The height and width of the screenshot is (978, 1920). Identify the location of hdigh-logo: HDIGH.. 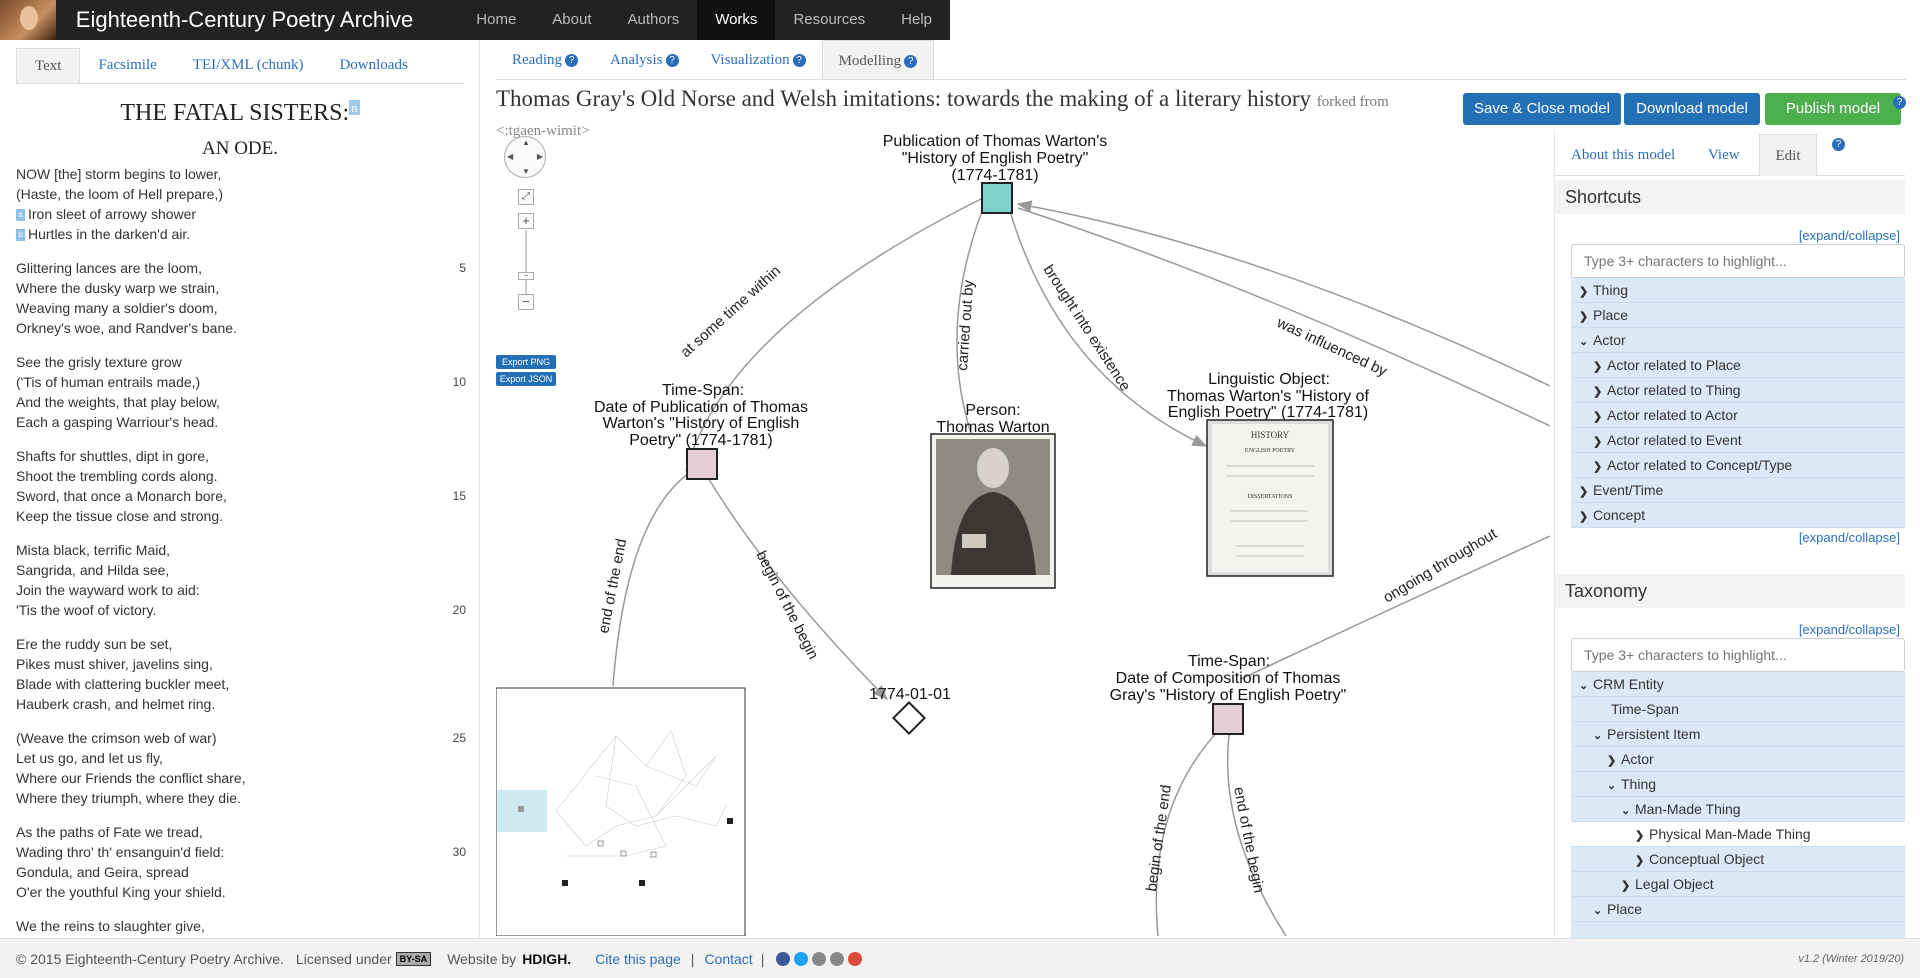
(546, 959).